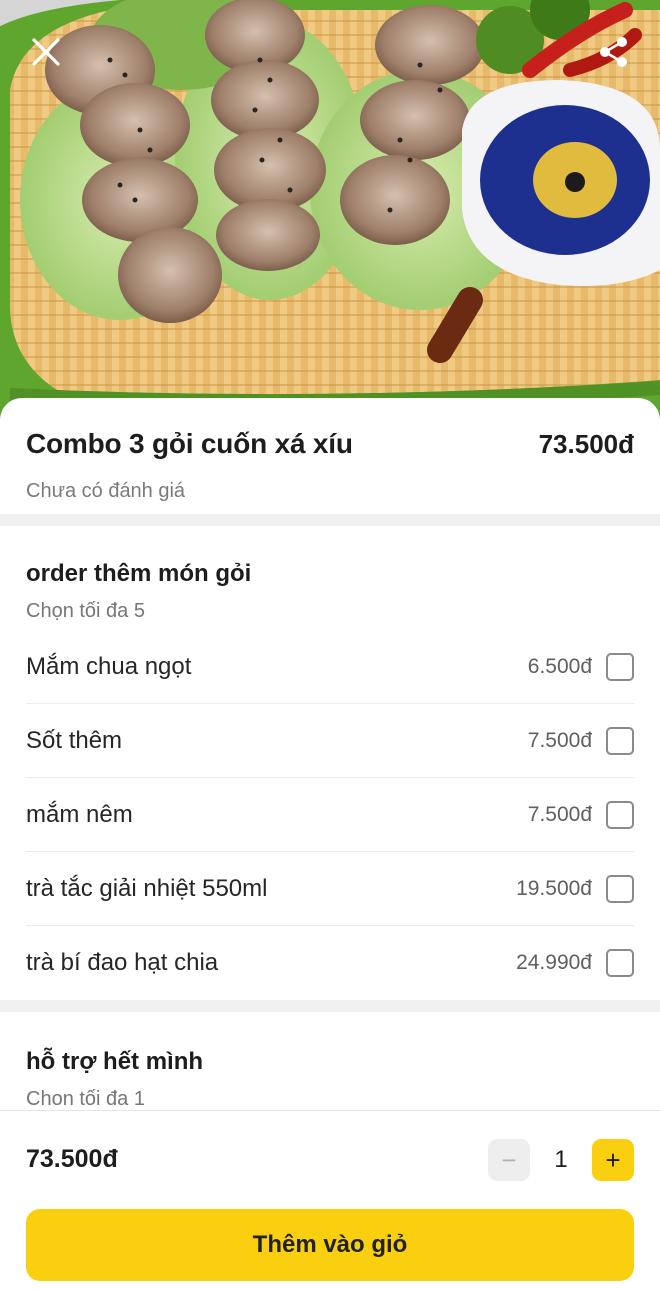 The height and width of the screenshot is (1290, 660). What do you see at coordinates (554, 962) in the screenshot?
I see `option-price: 24.990đ` at bounding box center [554, 962].